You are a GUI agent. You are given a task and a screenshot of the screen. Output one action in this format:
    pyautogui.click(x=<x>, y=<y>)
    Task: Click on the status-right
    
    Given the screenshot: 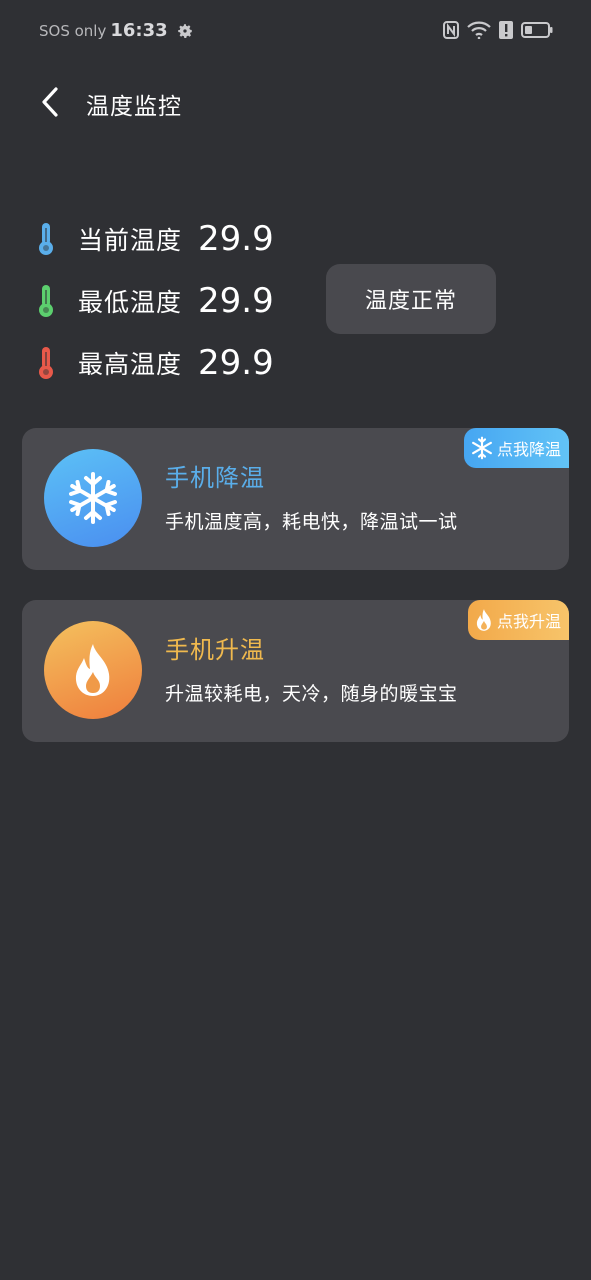 What is the action you would take?
    pyautogui.click(x=498, y=30)
    